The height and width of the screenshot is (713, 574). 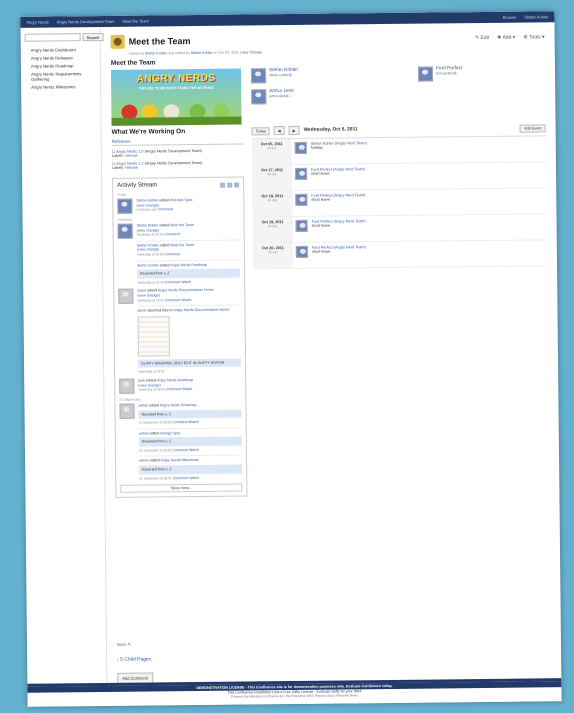 I want to click on edit-labels-icon: ✎, so click(x=129, y=644).